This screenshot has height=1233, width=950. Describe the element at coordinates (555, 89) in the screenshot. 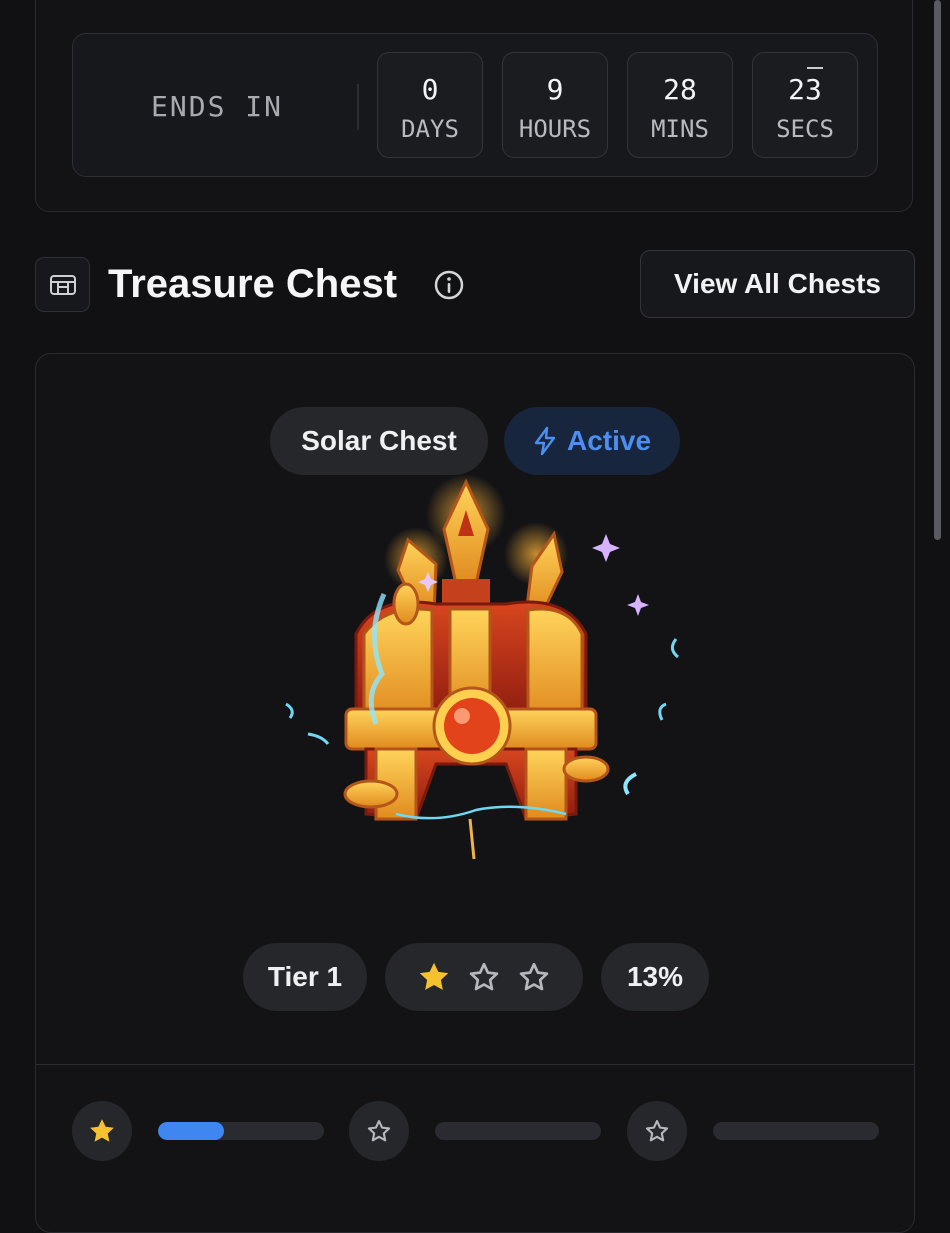

I see `hours-value: 9` at that location.